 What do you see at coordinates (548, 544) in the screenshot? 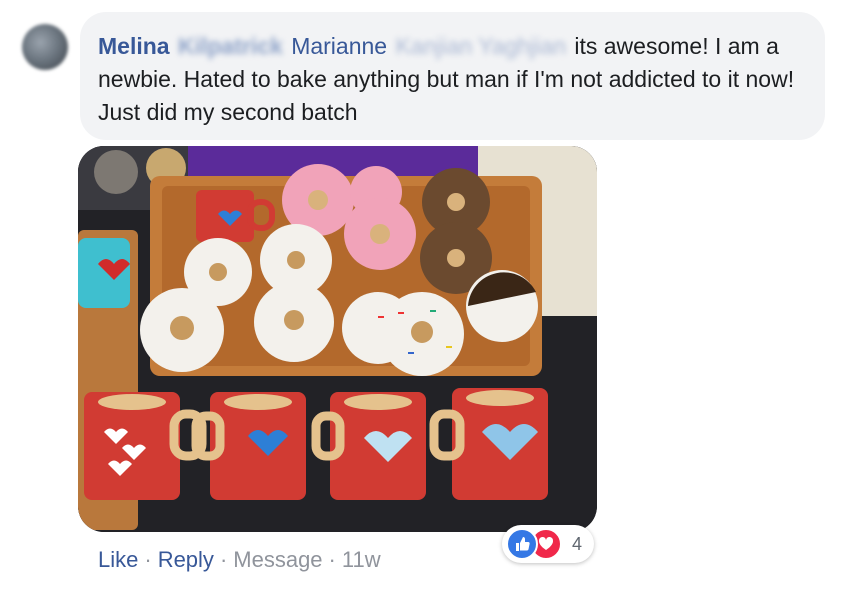
I see `reactions-summary: 4` at bounding box center [548, 544].